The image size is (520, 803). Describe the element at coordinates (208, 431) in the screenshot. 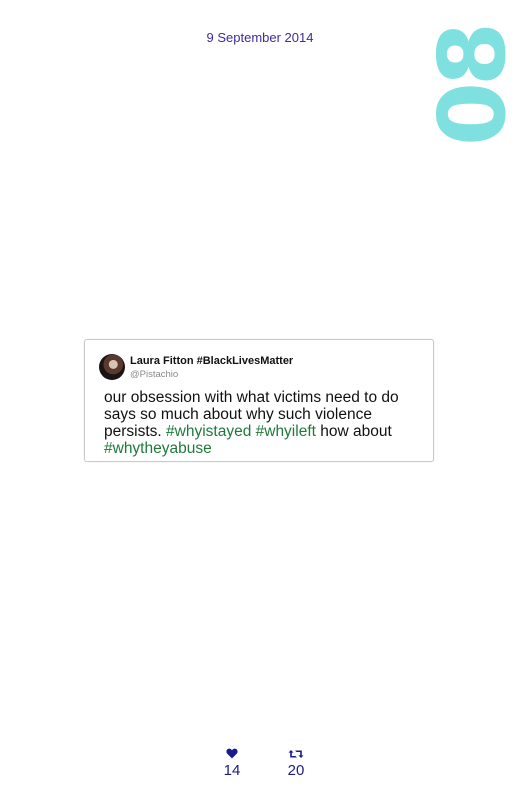

I see `hashtag-link: #whyistayed` at that location.